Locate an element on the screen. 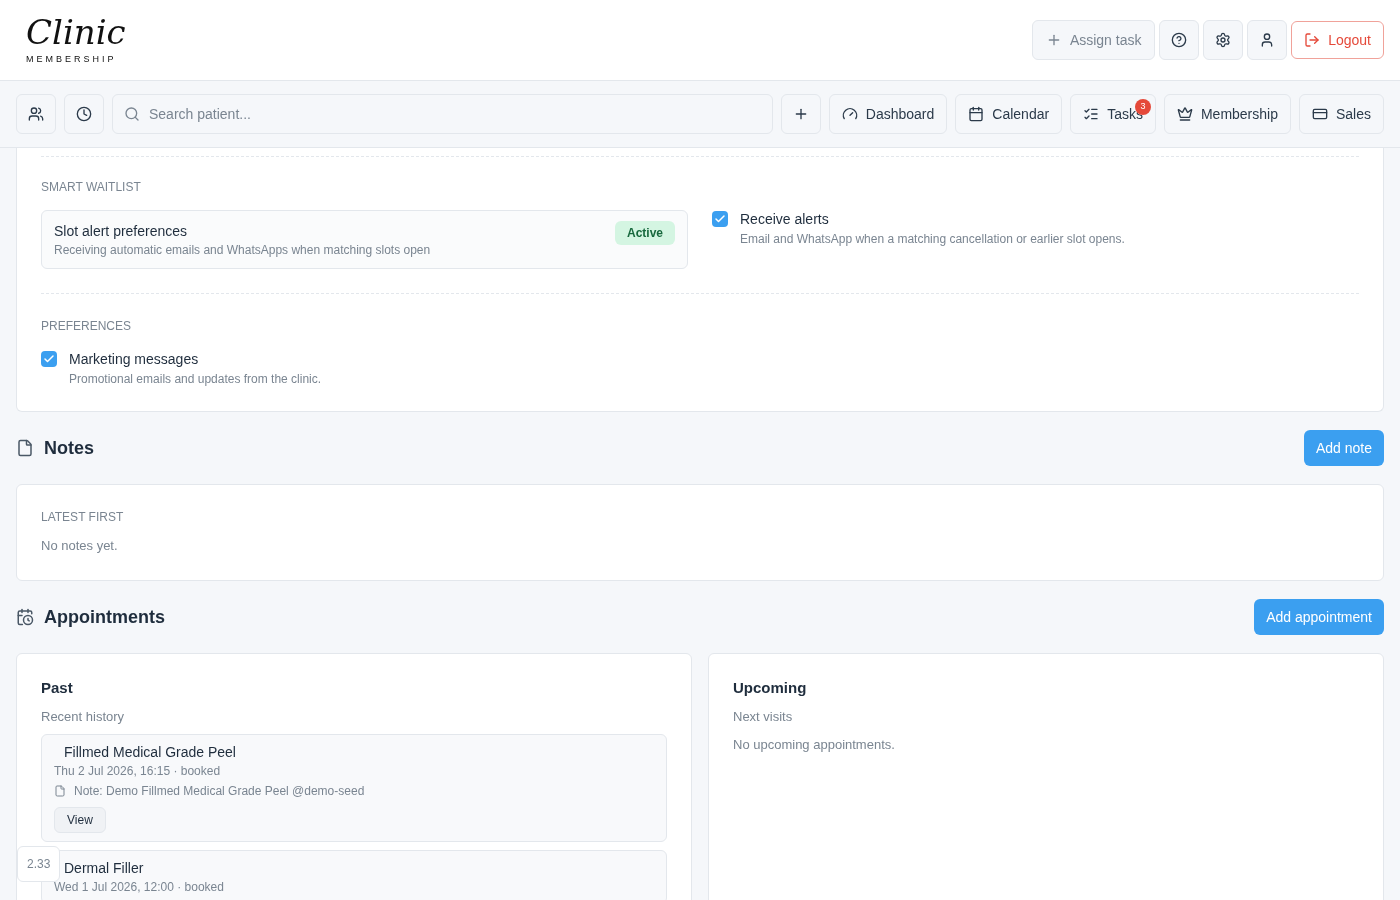 The height and width of the screenshot is (900, 1400). crown-icon is located at coordinates (1184, 114).